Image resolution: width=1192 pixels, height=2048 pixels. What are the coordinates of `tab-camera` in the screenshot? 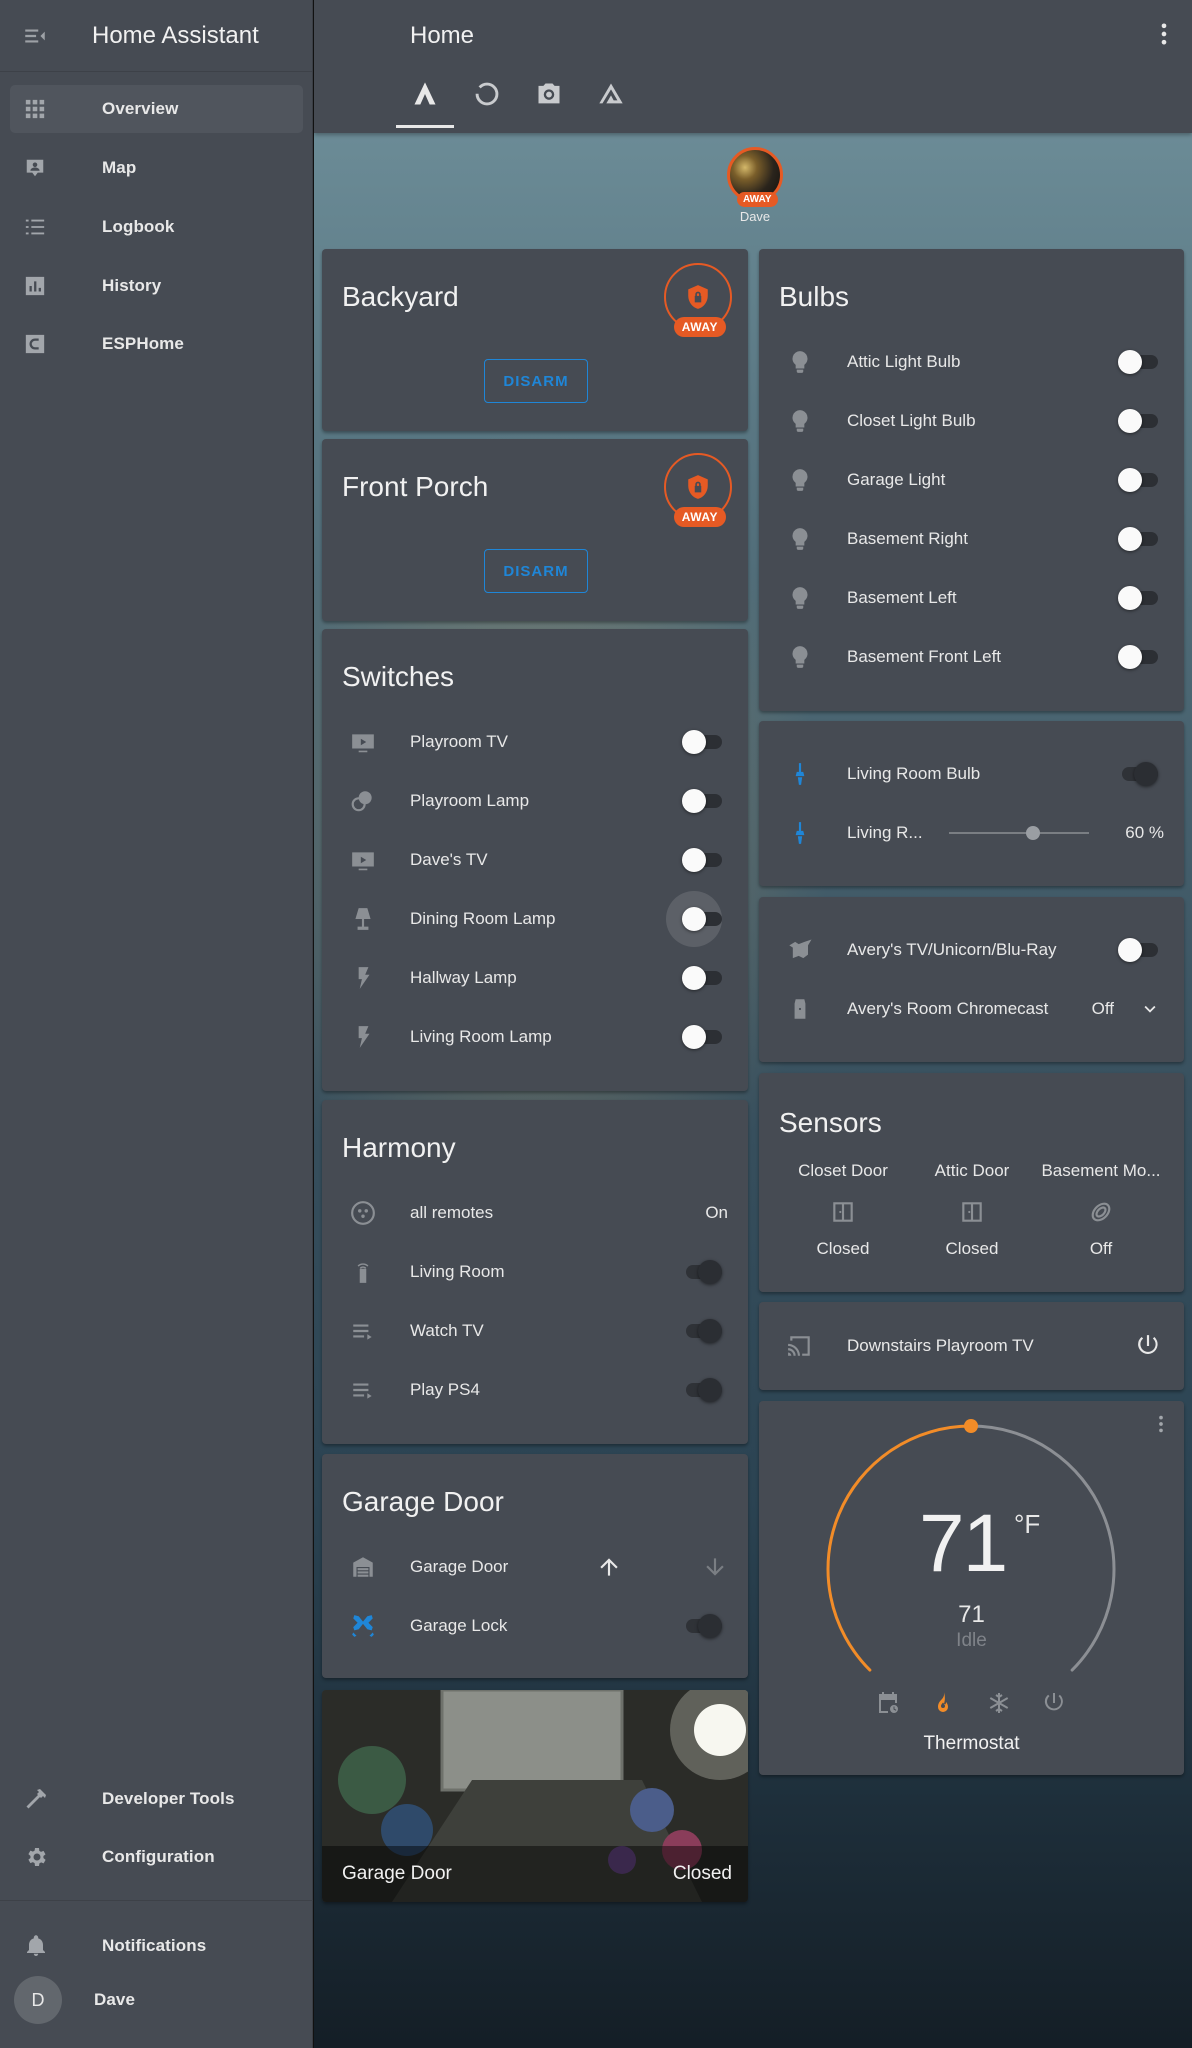 It's located at (549, 104).